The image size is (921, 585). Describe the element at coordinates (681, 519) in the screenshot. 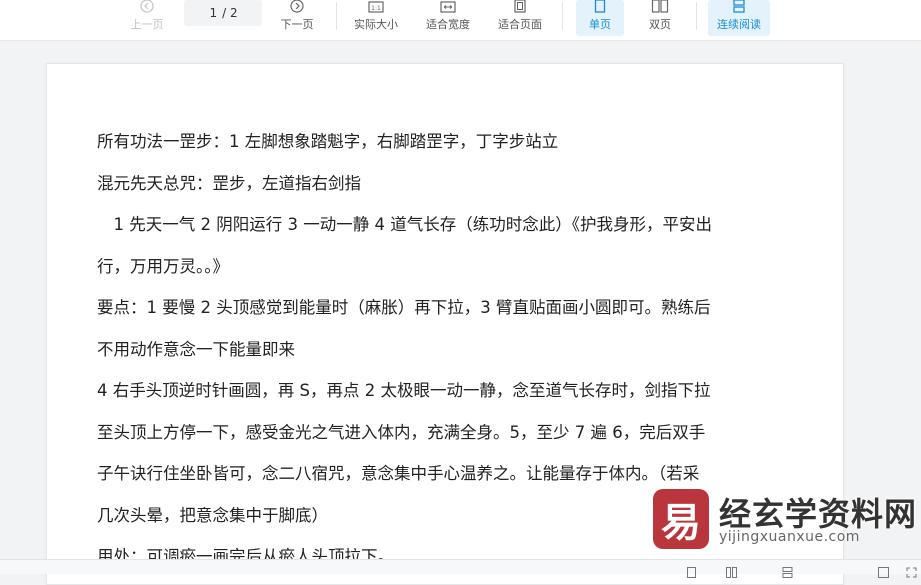

I see `watermark-logo-icon: 易` at that location.